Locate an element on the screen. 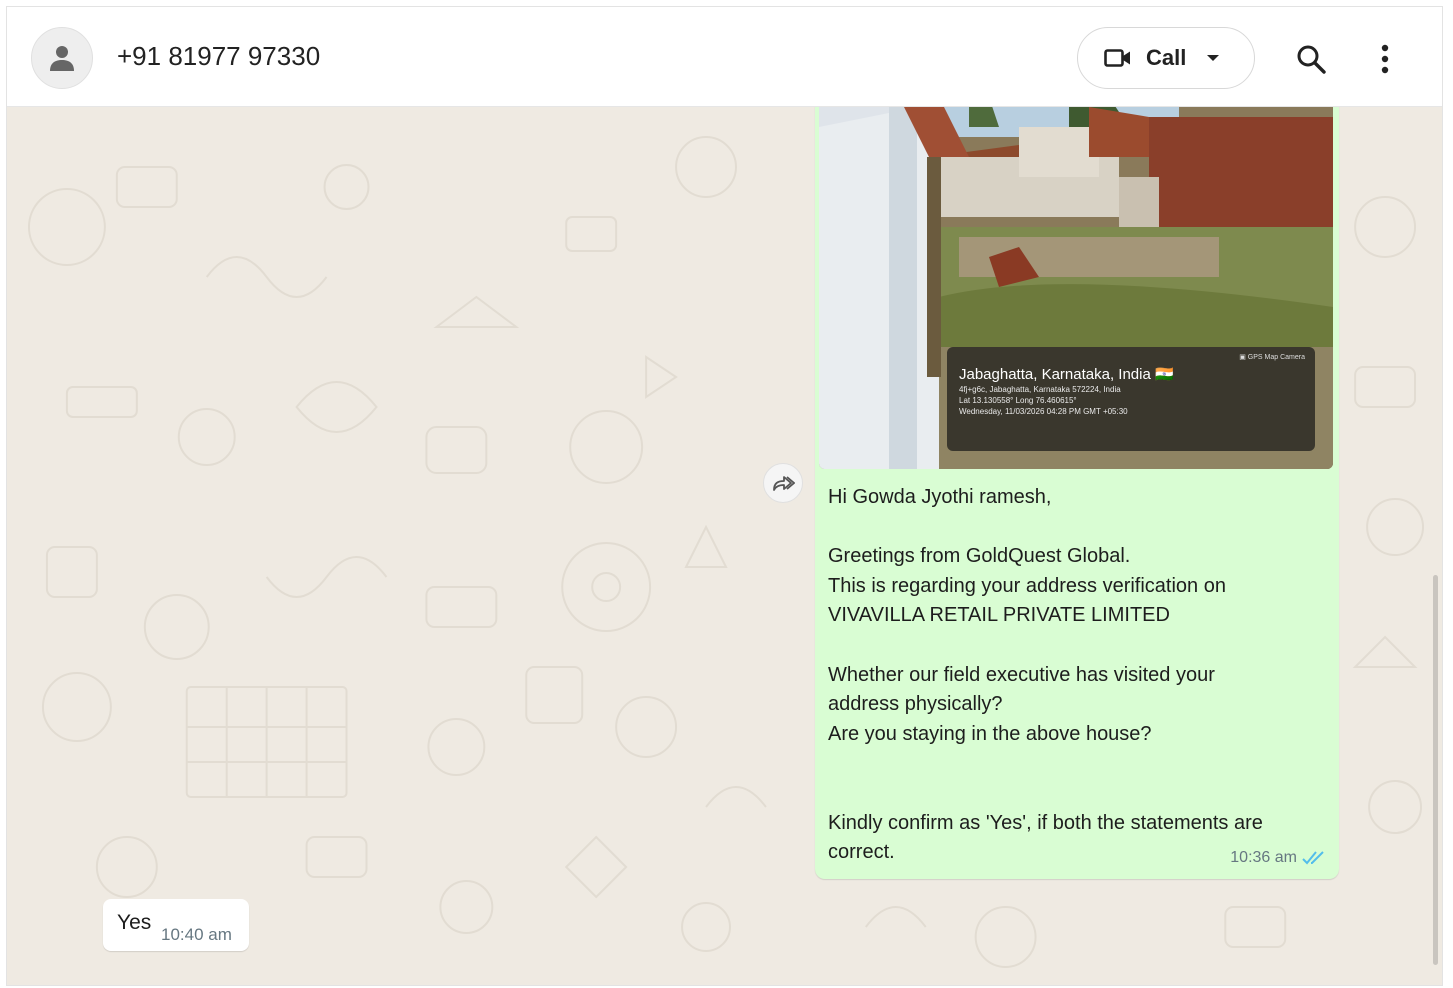 This screenshot has width=1453, height=988. call-button: Call is located at coordinates (1166, 58).